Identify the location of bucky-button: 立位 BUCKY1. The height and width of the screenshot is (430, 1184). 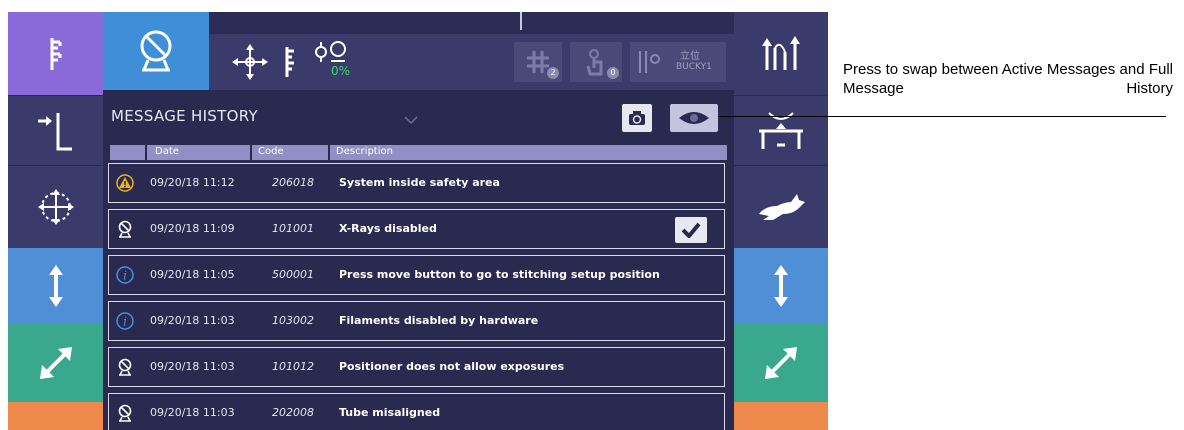
(678, 62).